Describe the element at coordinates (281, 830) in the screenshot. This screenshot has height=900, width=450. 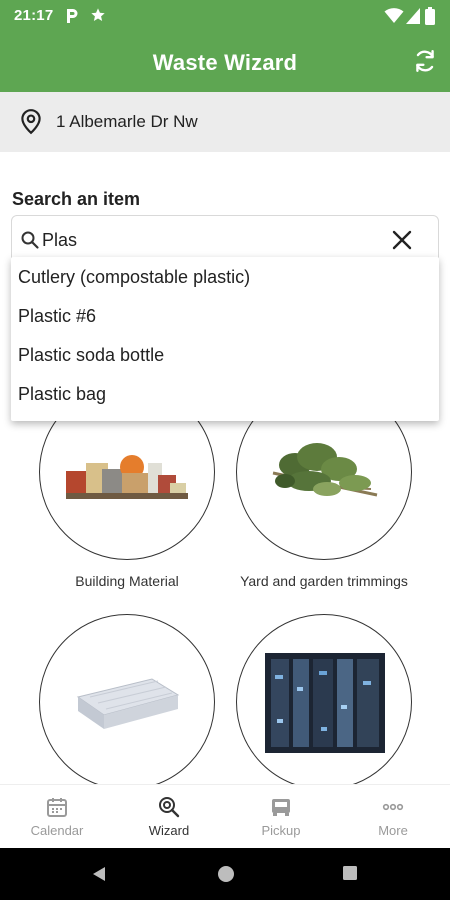
I see `nav-label: Pickup` at that location.